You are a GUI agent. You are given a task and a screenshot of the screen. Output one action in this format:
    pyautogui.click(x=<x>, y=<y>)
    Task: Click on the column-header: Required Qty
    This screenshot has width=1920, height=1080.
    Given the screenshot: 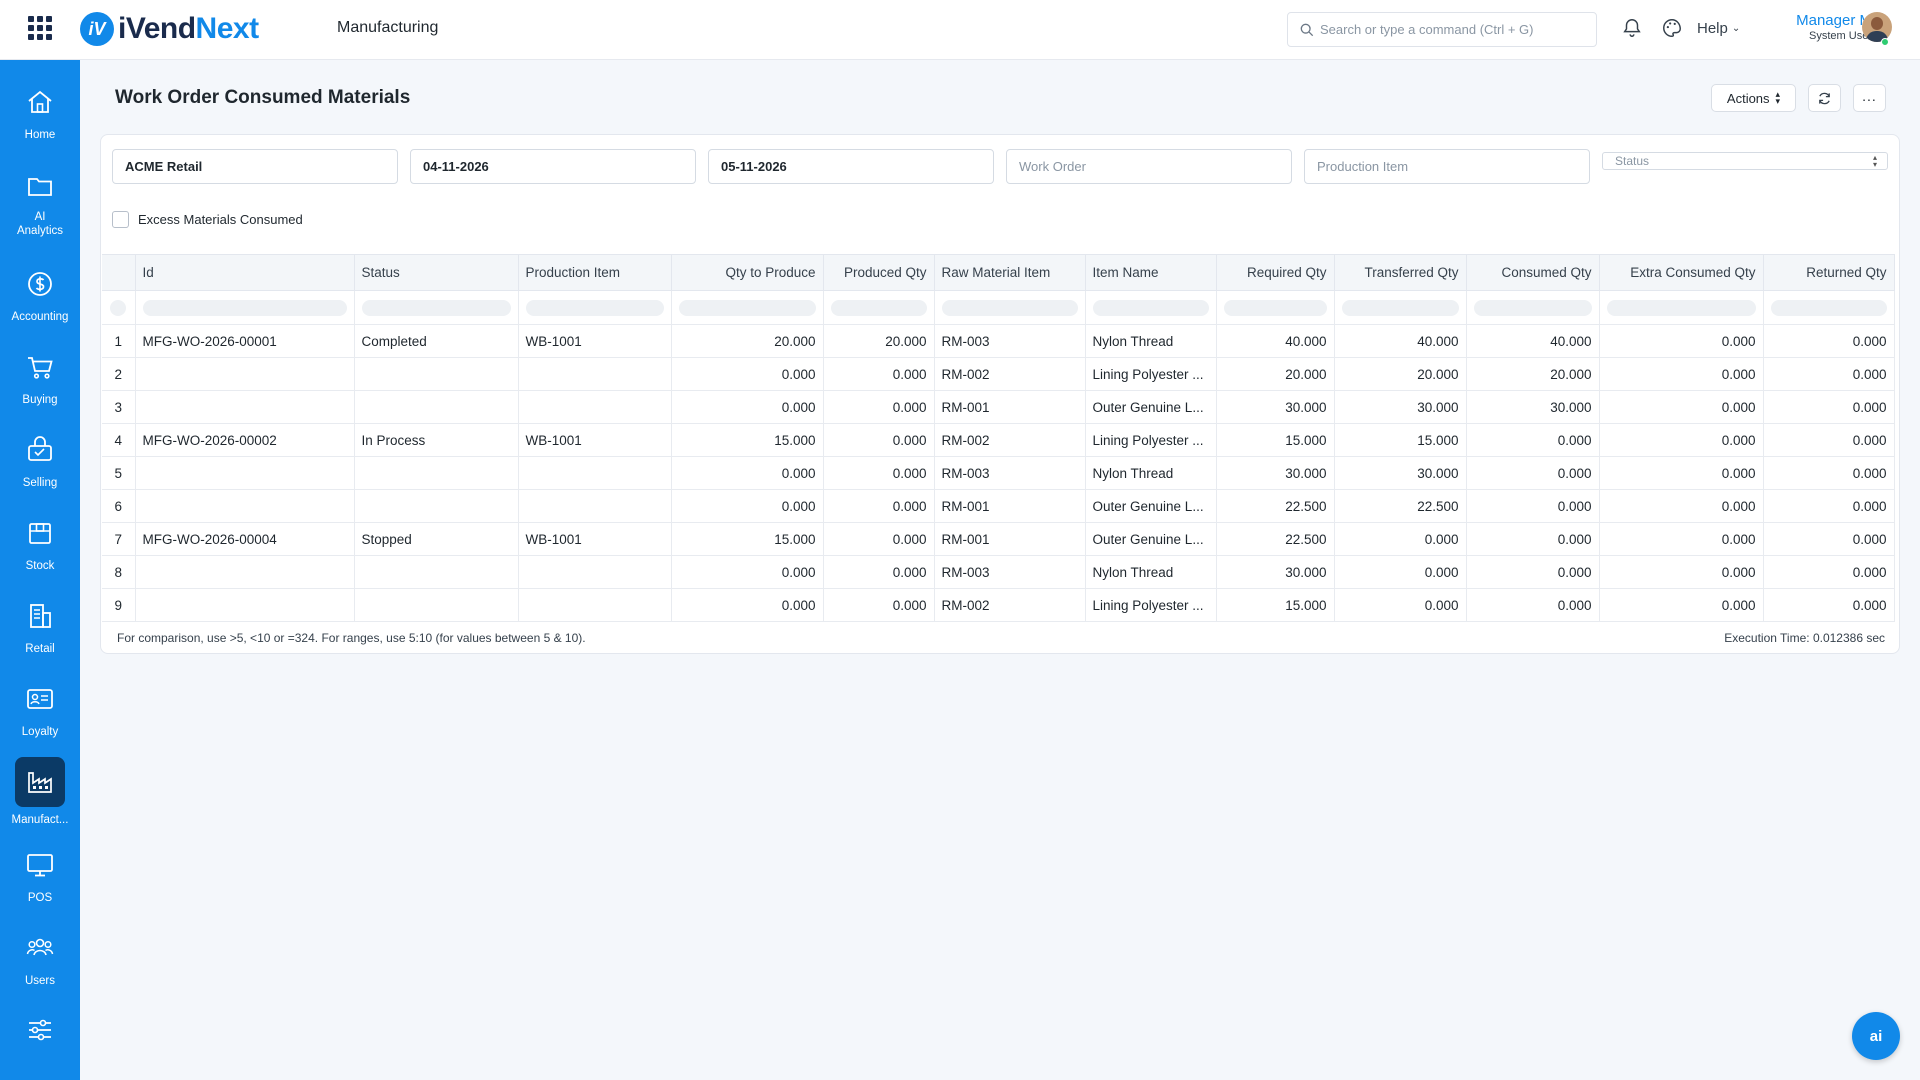 What is the action you would take?
    pyautogui.click(x=1275, y=272)
    